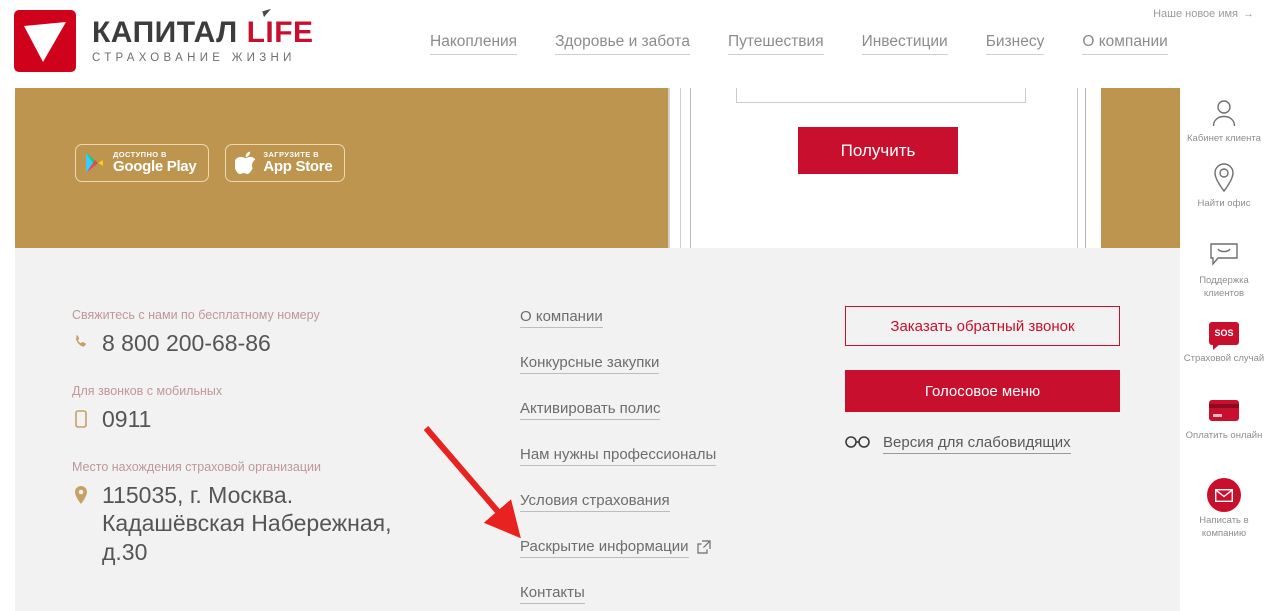 The height and width of the screenshot is (611, 1268). Describe the element at coordinates (298, 167) in the screenshot. I see `app-store-big: App Store` at that location.